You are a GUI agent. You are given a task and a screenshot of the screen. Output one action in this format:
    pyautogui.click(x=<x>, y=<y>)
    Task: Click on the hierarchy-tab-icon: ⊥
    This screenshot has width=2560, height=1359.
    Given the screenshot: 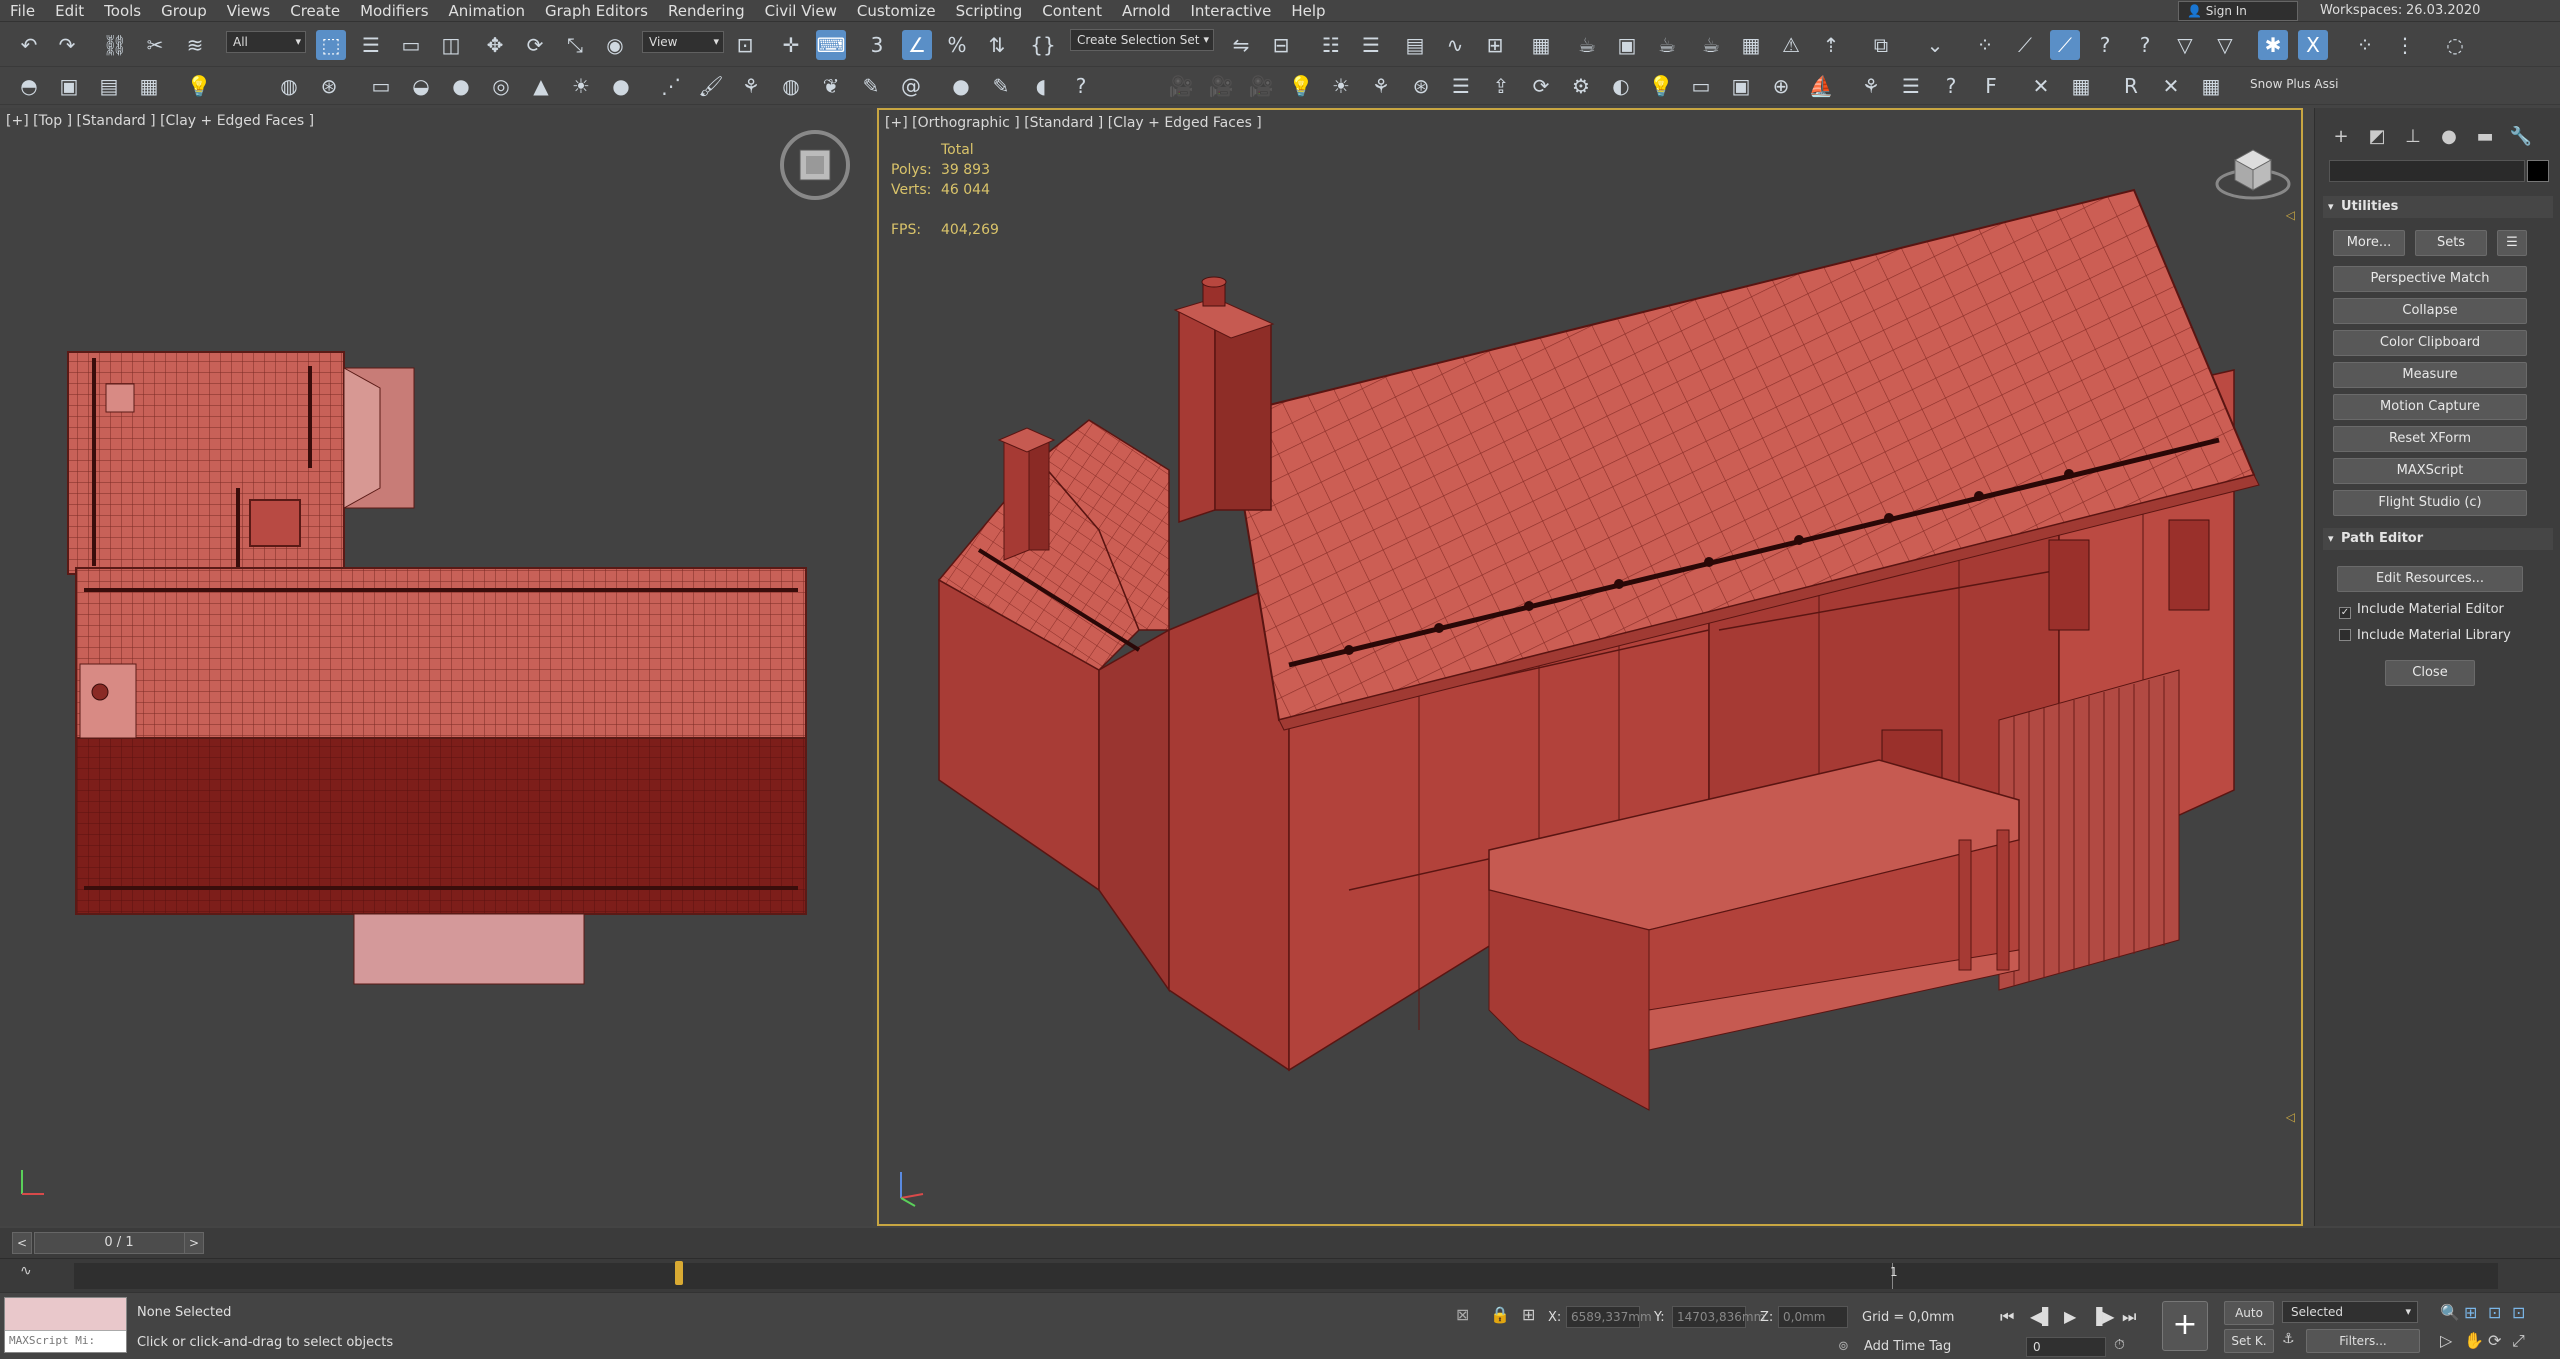 What is the action you would take?
    pyautogui.click(x=2413, y=136)
    